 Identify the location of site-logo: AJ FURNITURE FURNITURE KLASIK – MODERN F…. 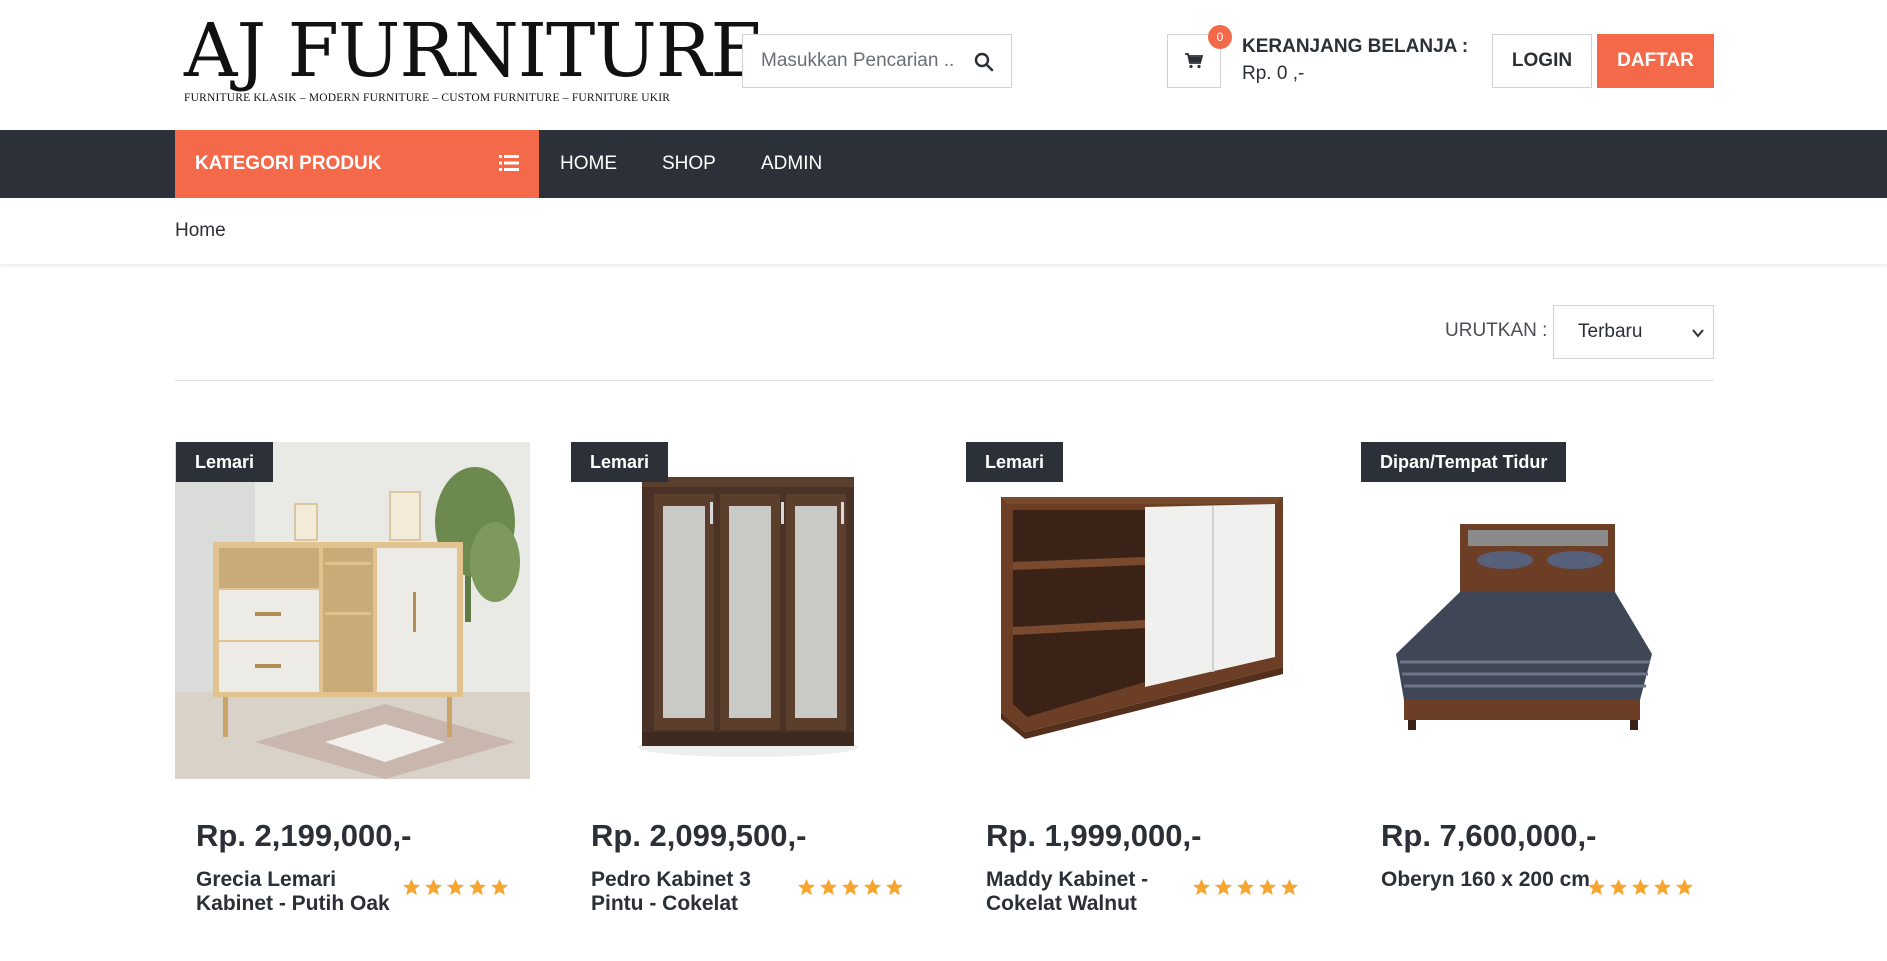
(474, 59).